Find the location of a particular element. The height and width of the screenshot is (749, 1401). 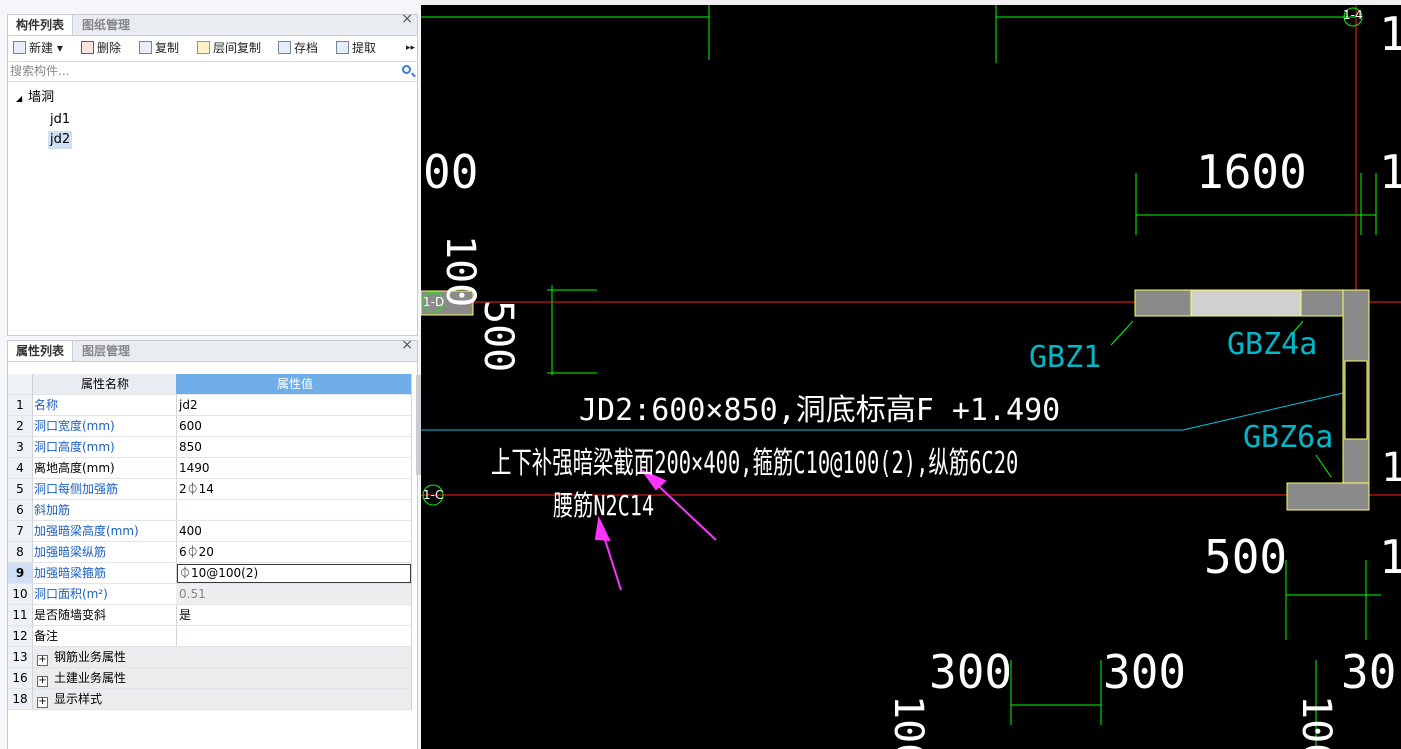

beam-note: 上下补强暗梁截面200×400,箍筋C10@100(2),纵筋6C20 is located at coordinates (755, 463).